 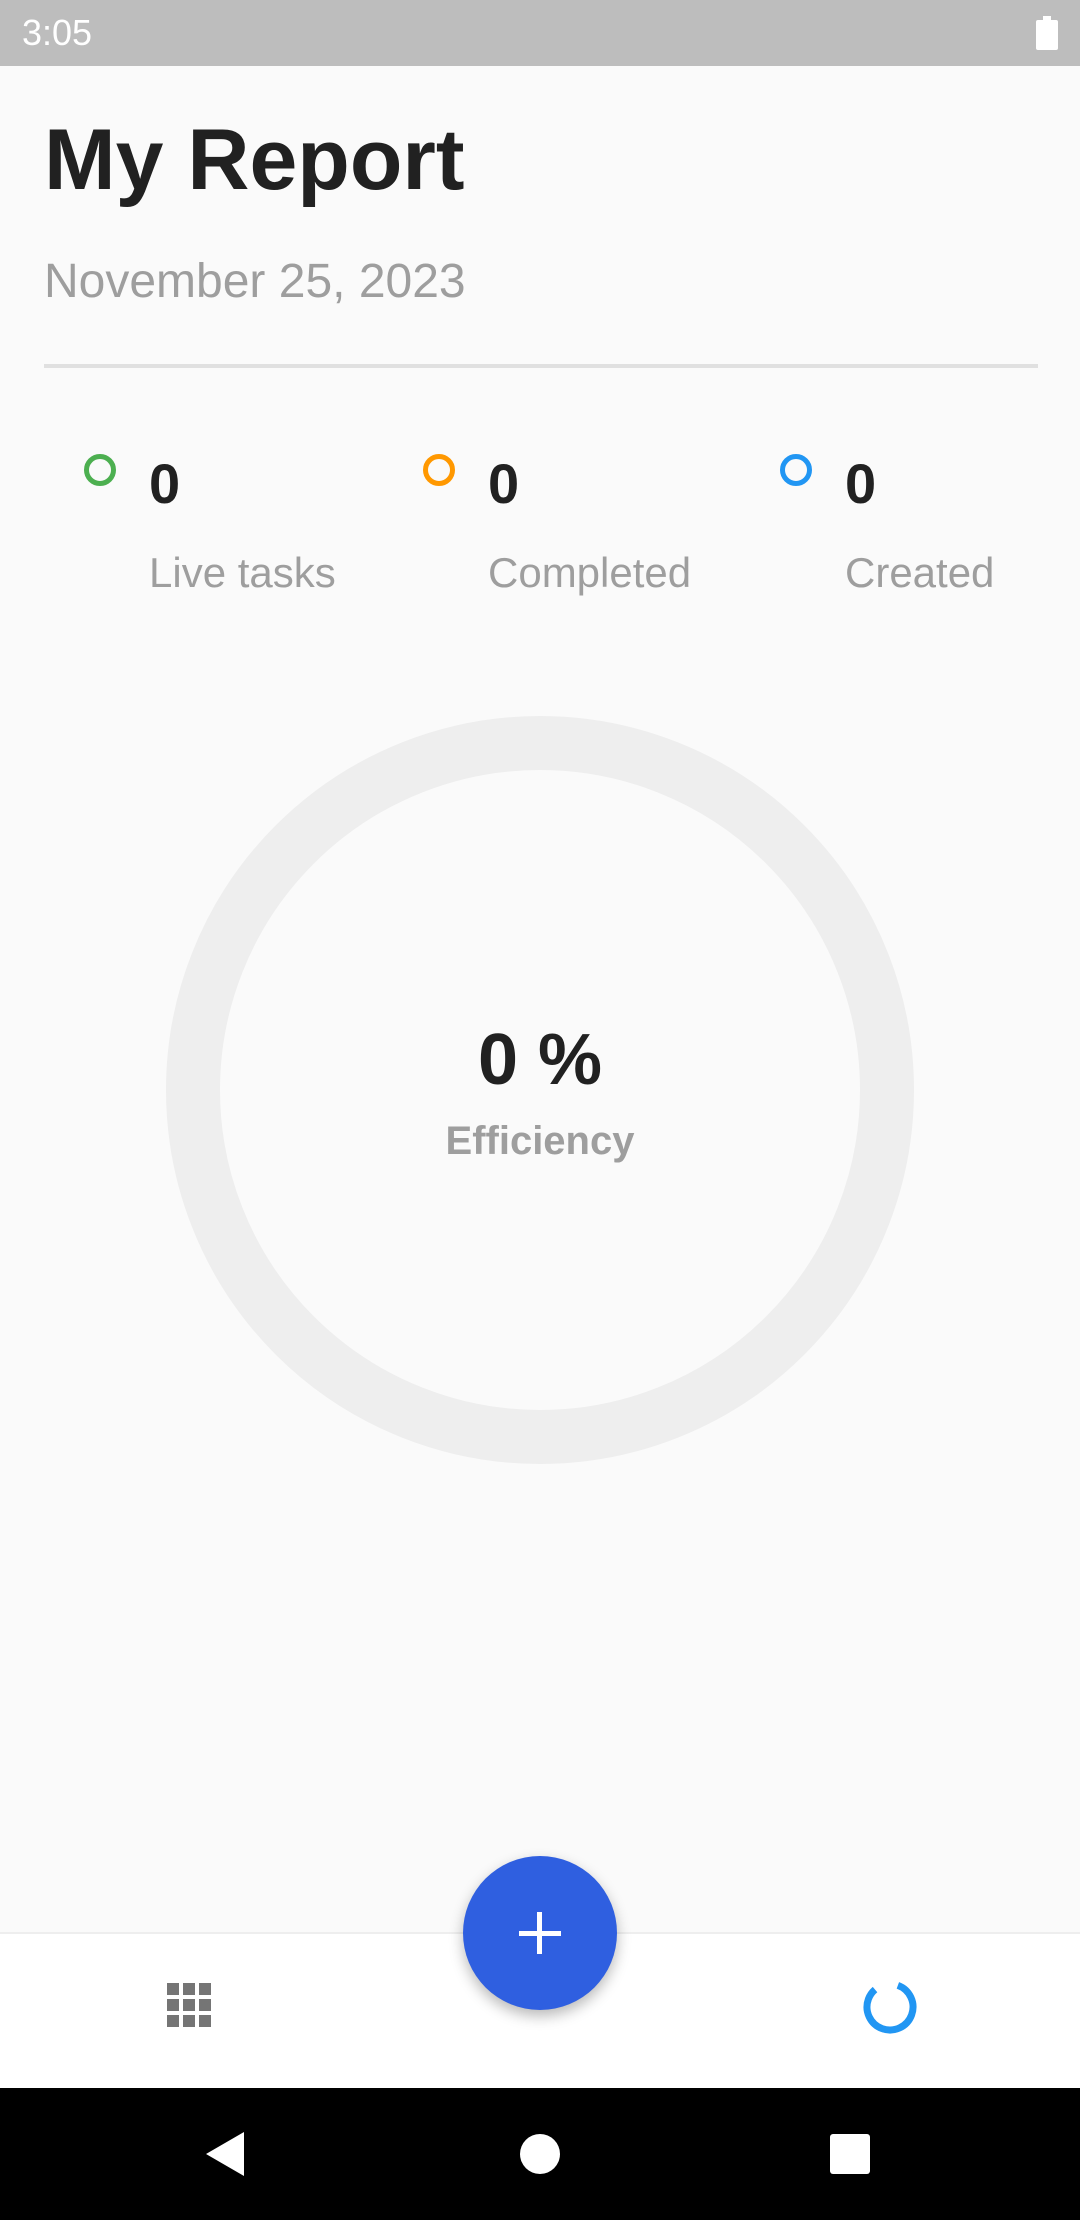 What do you see at coordinates (861, 483) in the screenshot?
I see `created-count: 0` at bounding box center [861, 483].